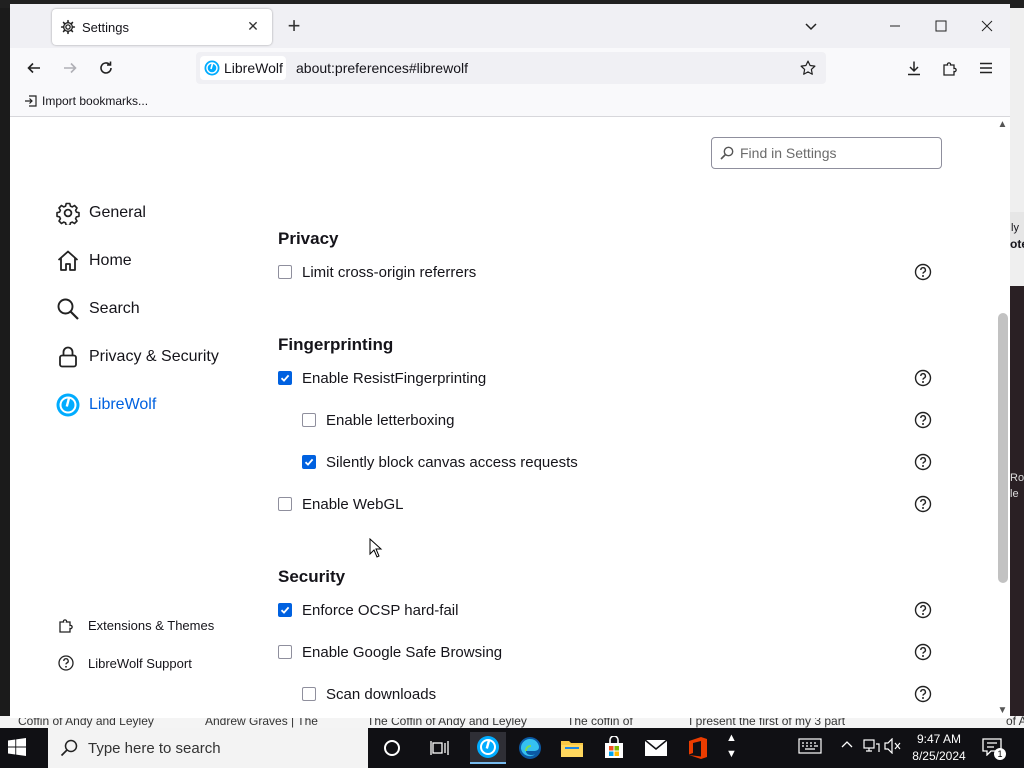 This screenshot has height=768, width=1024. Describe the element at coordinates (895, 26) in the screenshot. I see `minimize-button` at that location.